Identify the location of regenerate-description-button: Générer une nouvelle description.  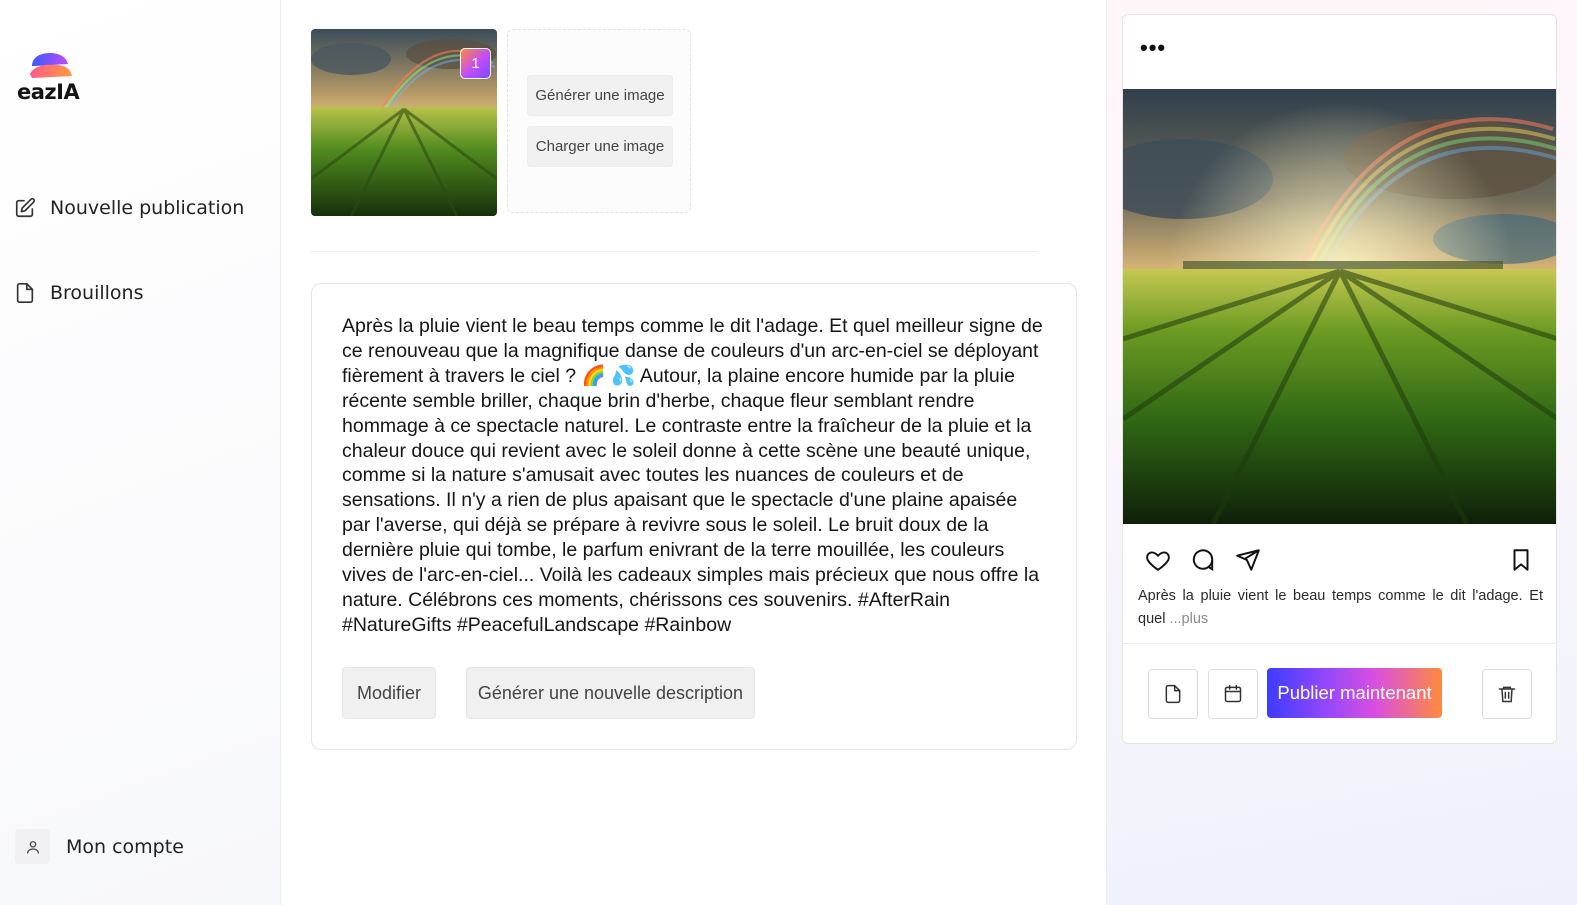
(610, 693).